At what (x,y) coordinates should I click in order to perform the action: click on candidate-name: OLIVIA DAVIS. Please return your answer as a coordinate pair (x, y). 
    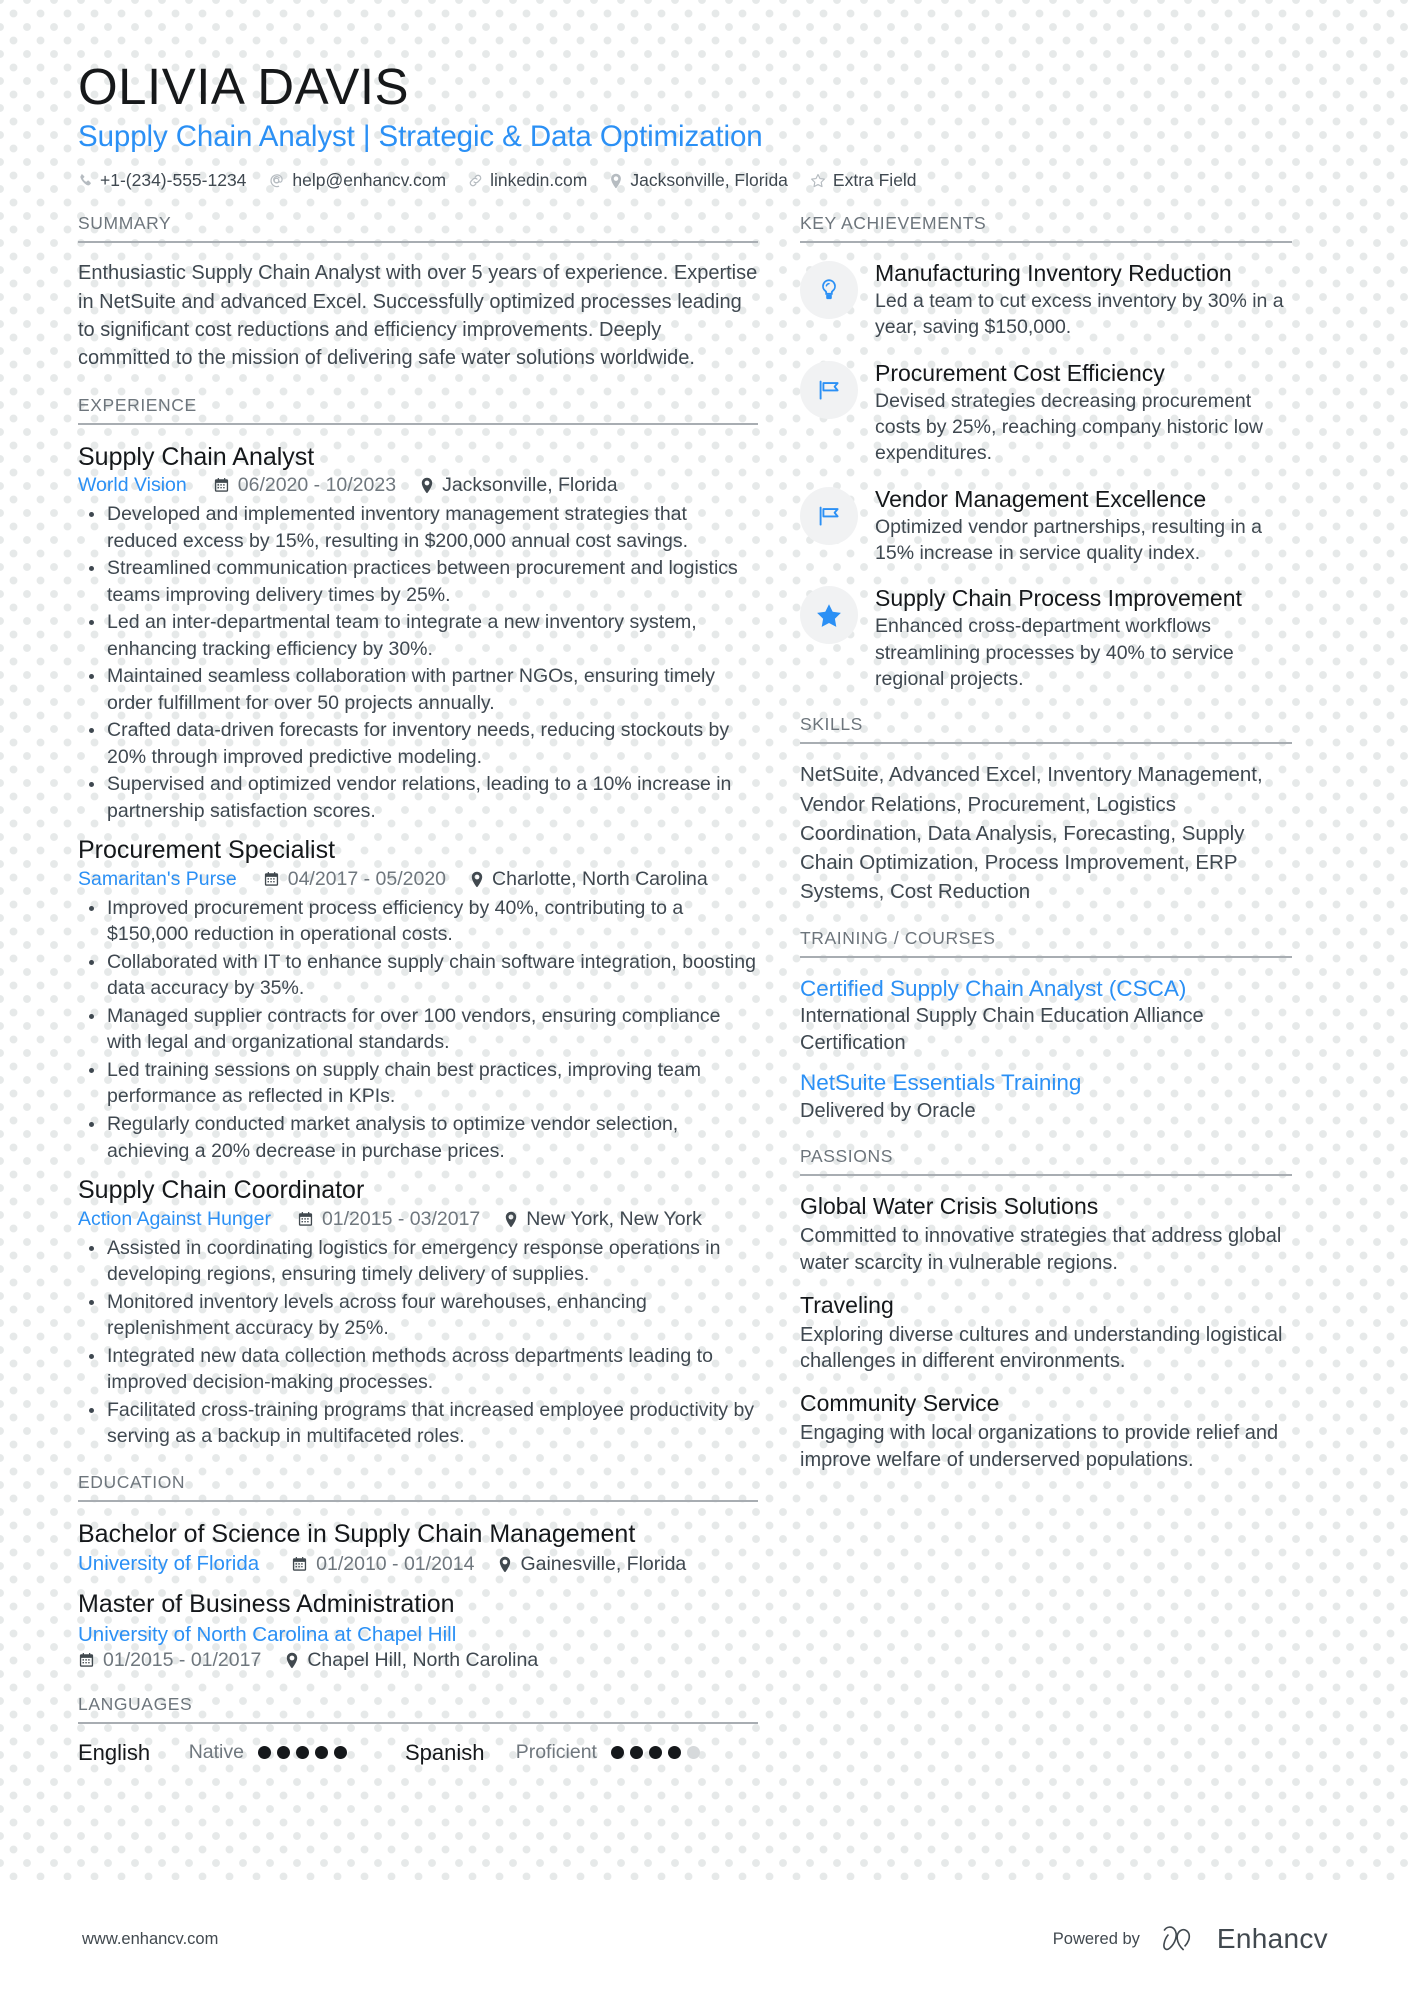
    Looking at the image, I should click on (244, 86).